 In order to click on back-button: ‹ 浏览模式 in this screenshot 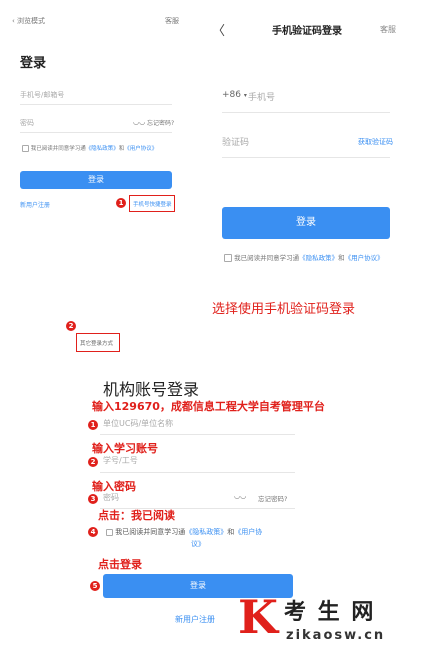, I will do `click(28, 21)`.